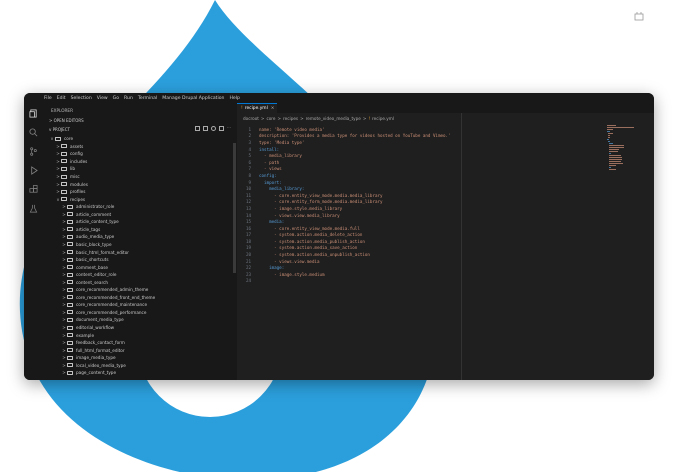 The width and height of the screenshot is (678, 472). I want to click on tree-item-label: assets, so click(77, 146).